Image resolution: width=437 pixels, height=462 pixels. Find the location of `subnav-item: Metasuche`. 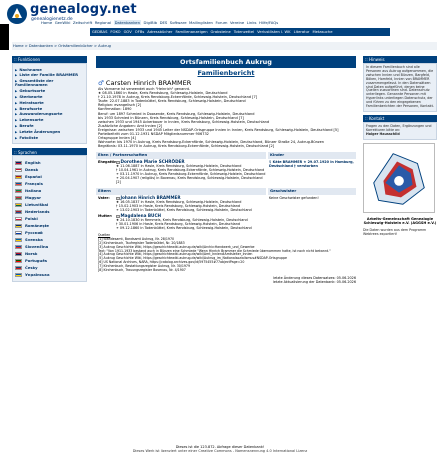

subnav-item: Metasuche is located at coordinates (322, 32).